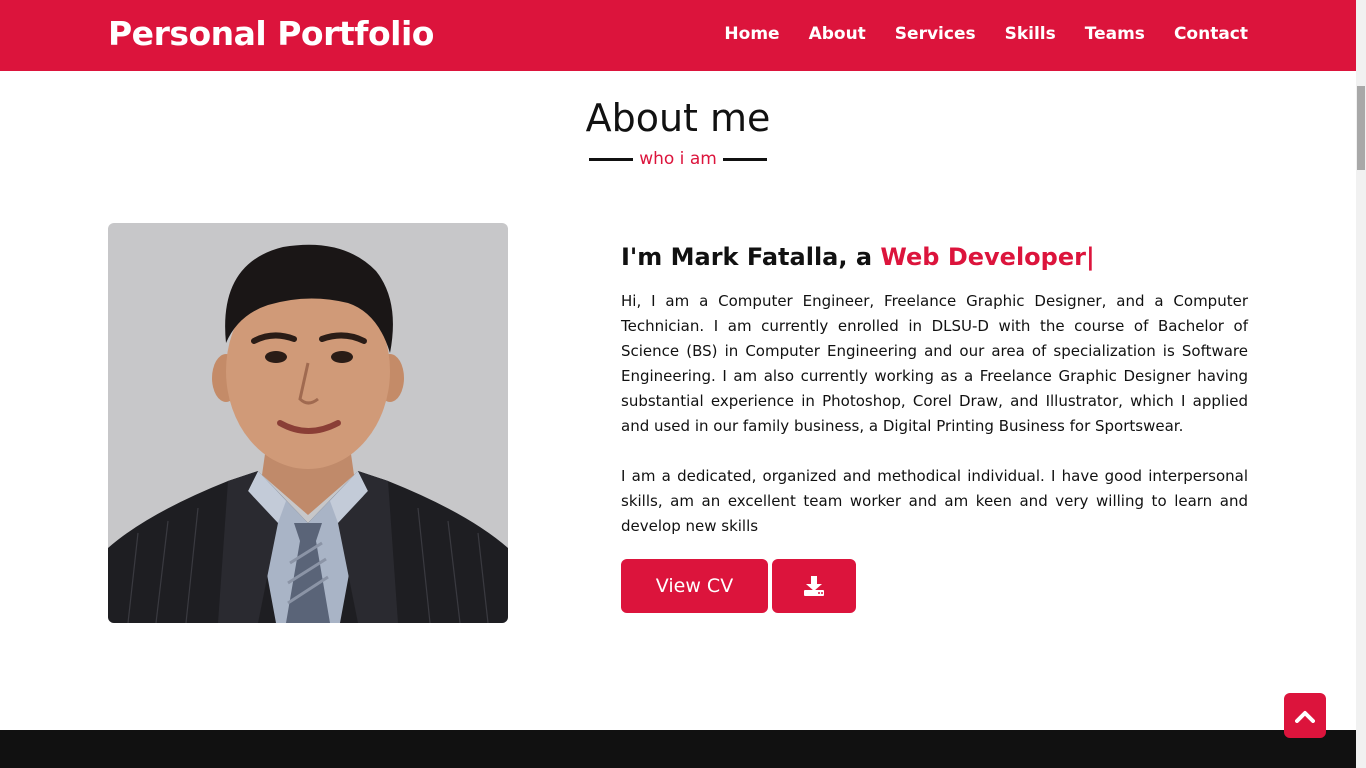 The height and width of the screenshot is (768, 1366). Describe the element at coordinates (611, 159) in the screenshot. I see `subtitle-line-left` at that location.